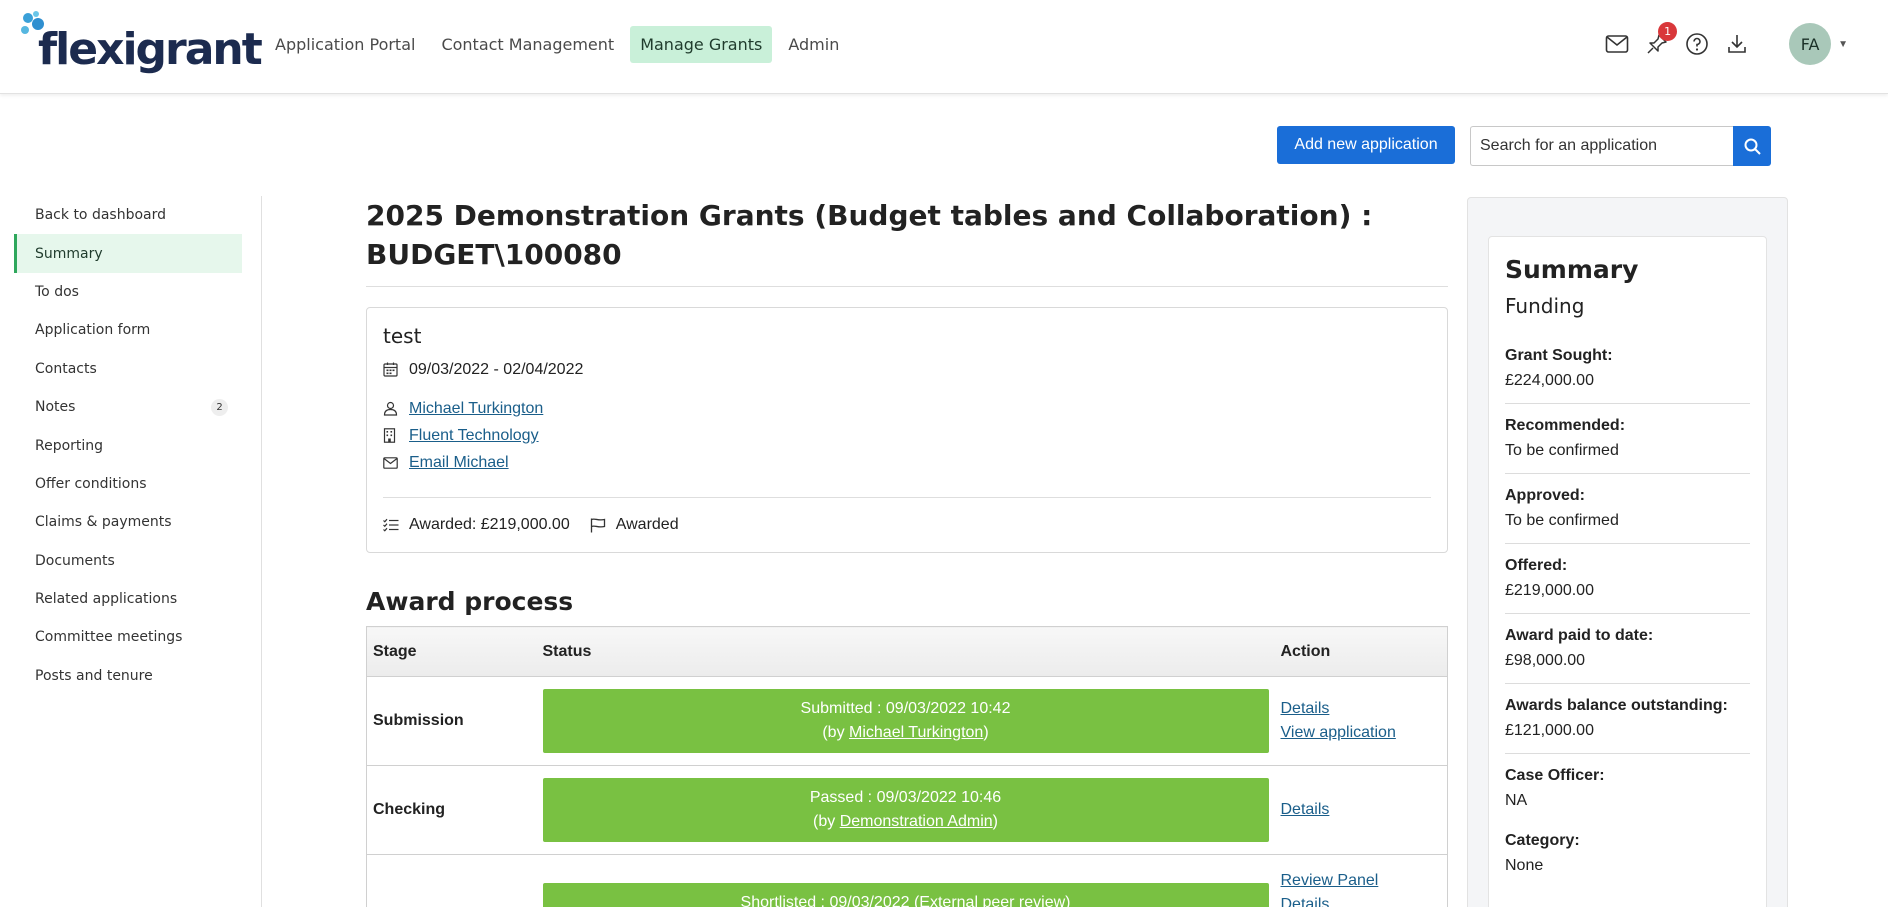 The image size is (1888, 907). What do you see at coordinates (1572, 269) in the screenshot?
I see `summary-title: Summary` at bounding box center [1572, 269].